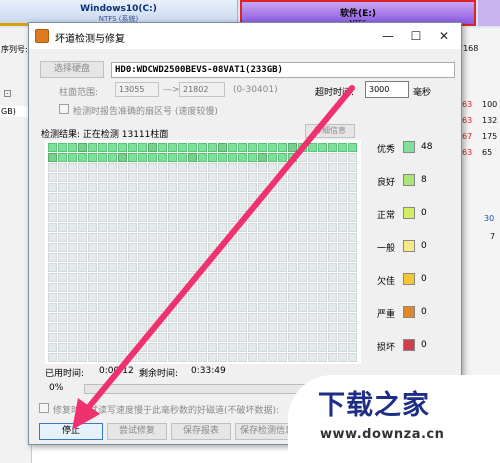 This screenshot has width=500, height=463. What do you see at coordinates (416, 36) in the screenshot?
I see `maximize-button: ☐` at bounding box center [416, 36].